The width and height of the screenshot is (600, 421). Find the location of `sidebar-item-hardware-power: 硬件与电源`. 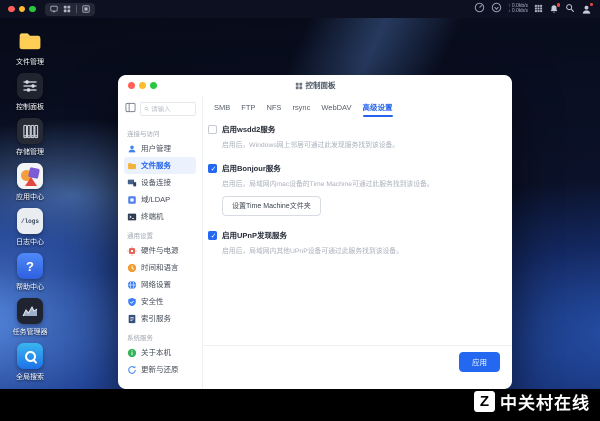

sidebar-item-hardware-power: 硬件与电源 is located at coordinates (160, 250).